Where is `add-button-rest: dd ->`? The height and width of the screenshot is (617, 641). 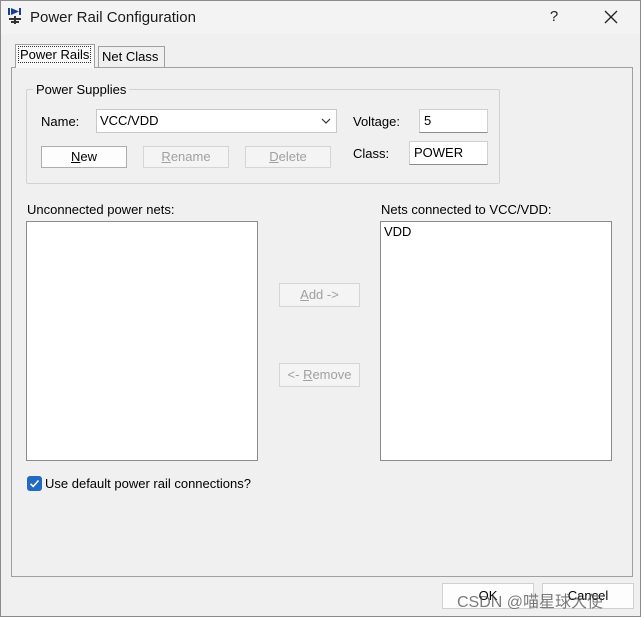 add-button-rest: dd -> is located at coordinates (323, 294).